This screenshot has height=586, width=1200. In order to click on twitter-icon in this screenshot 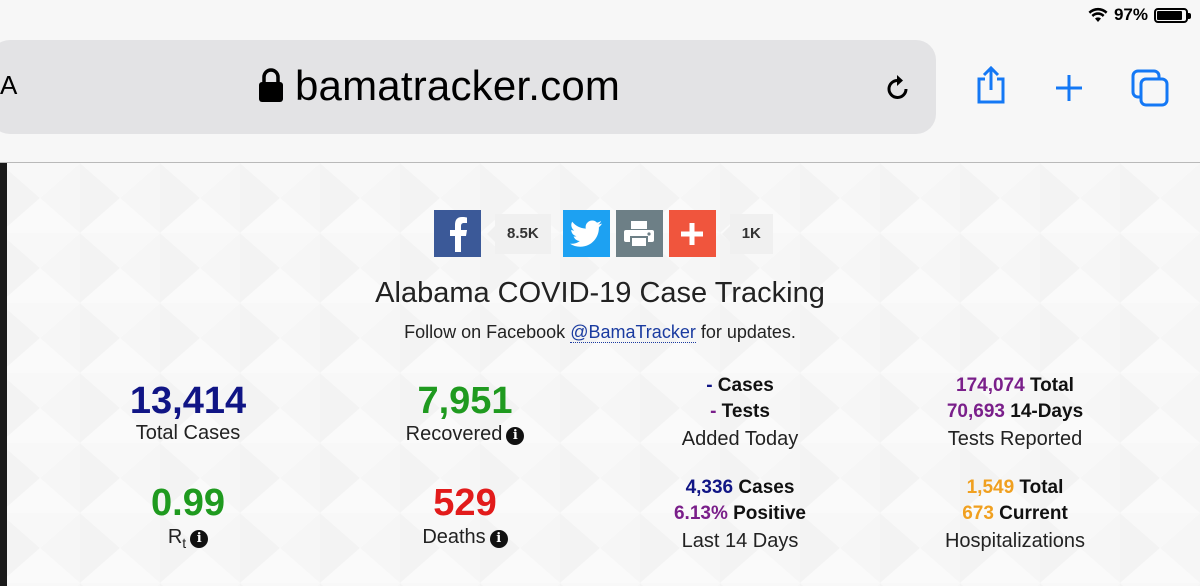, I will do `click(586, 233)`.